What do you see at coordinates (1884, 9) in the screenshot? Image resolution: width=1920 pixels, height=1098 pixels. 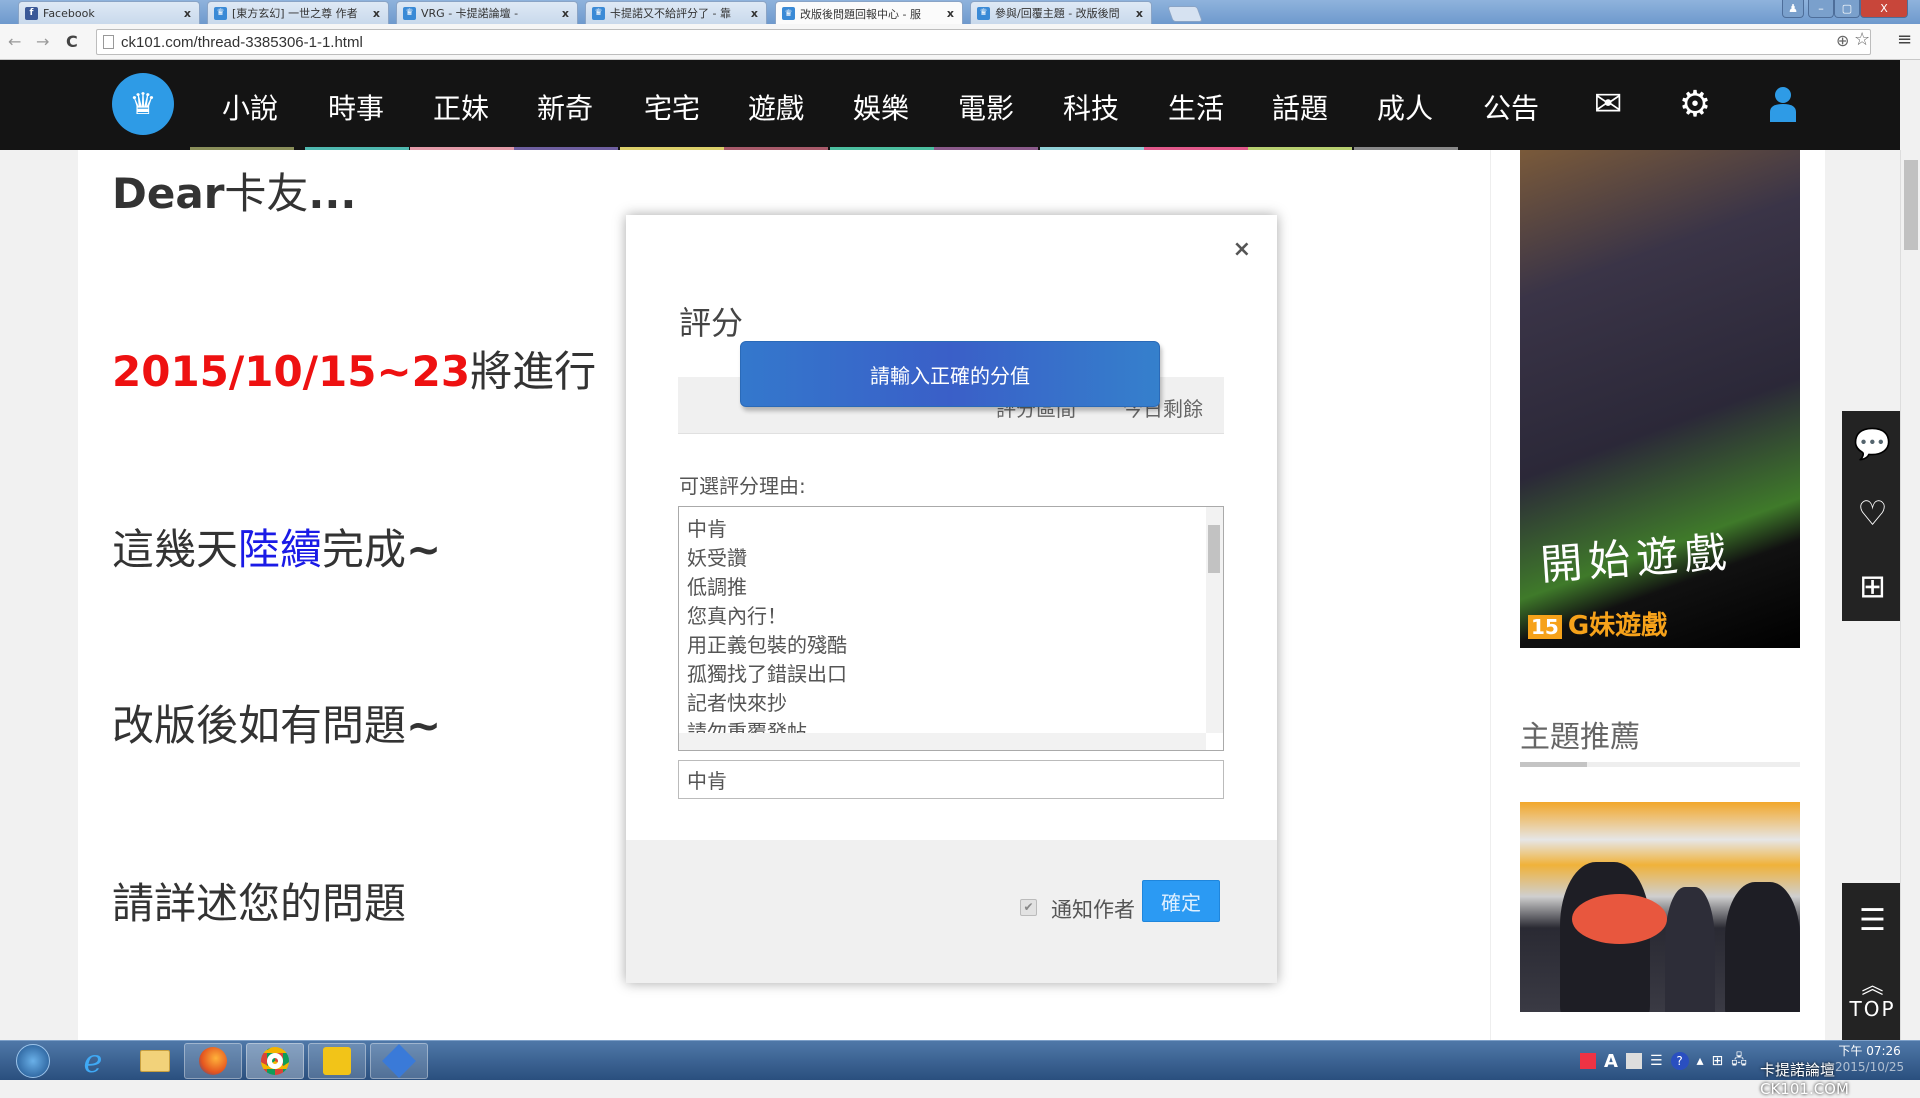 I see `close-window-button: X` at bounding box center [1884, 9].